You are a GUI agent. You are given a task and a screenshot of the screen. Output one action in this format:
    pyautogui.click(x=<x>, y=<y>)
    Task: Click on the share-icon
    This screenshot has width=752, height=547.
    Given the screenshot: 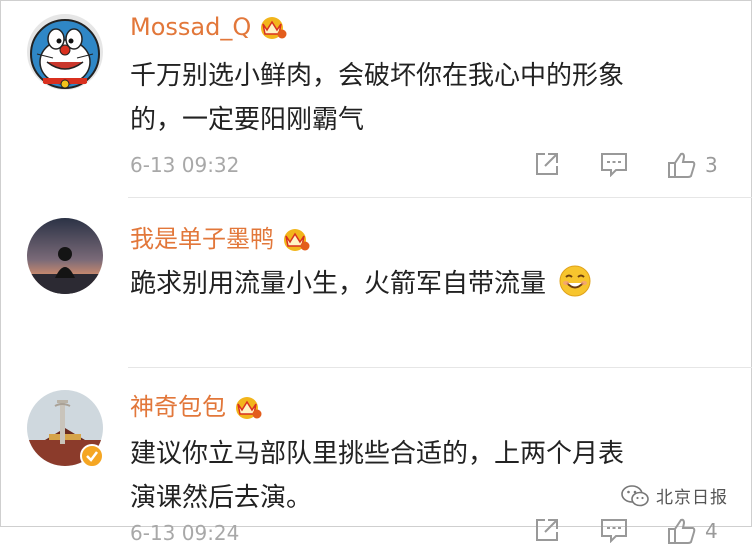 What is the action you would take?
    pyautogui.click(x=547, y=164)
    